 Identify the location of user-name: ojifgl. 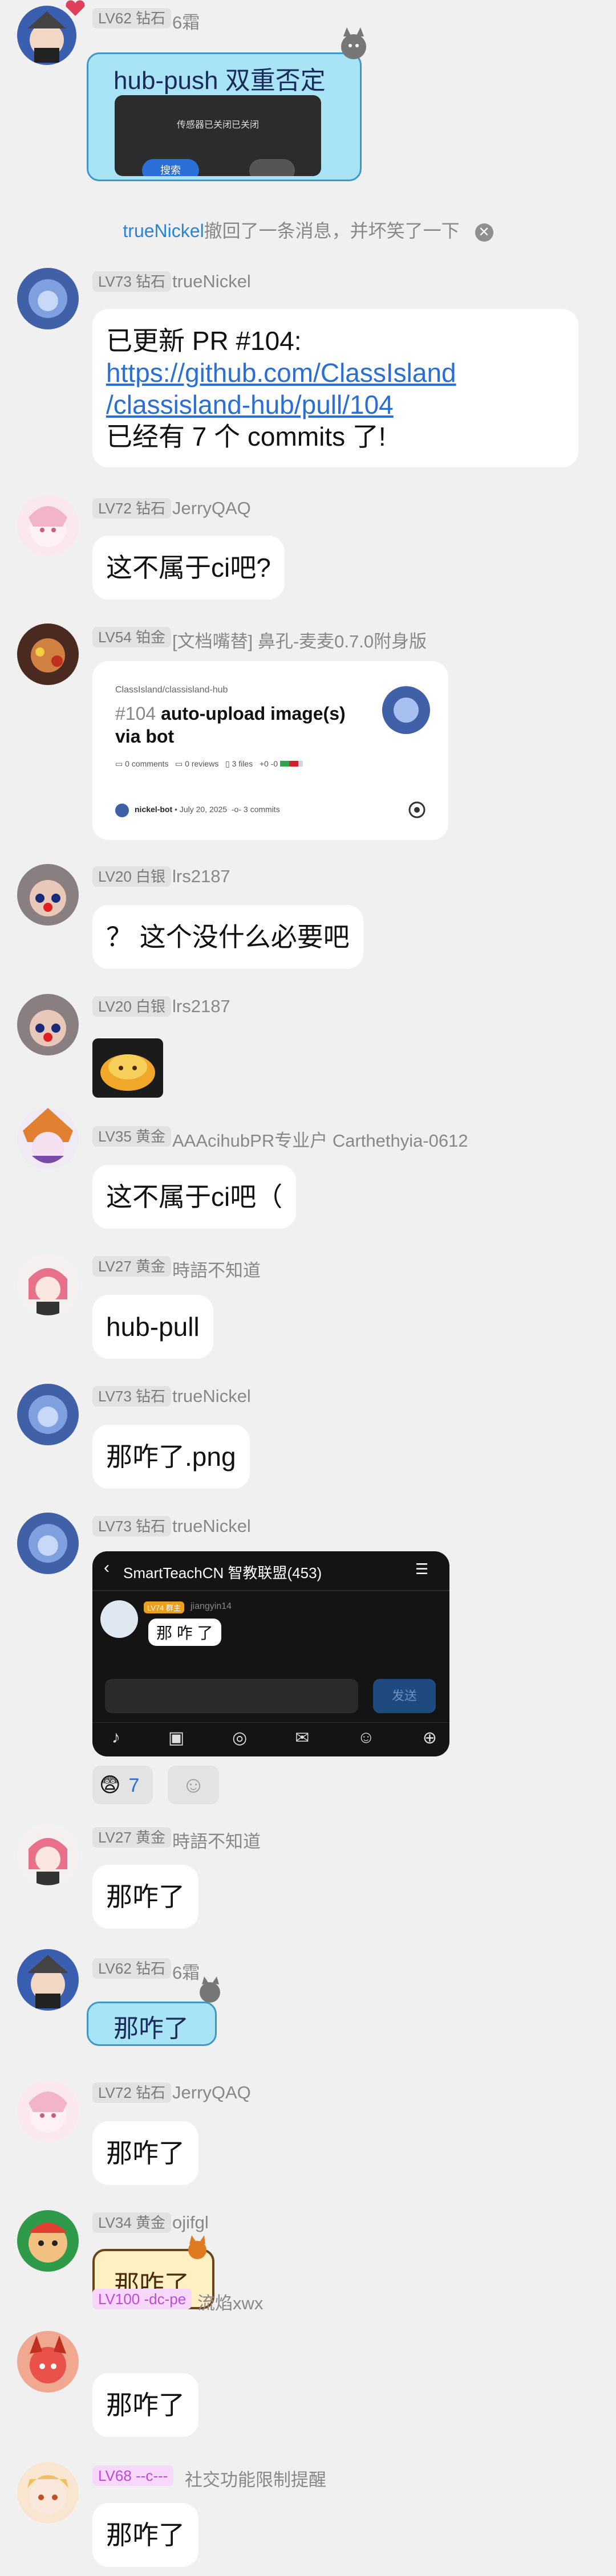
(191, 2222).